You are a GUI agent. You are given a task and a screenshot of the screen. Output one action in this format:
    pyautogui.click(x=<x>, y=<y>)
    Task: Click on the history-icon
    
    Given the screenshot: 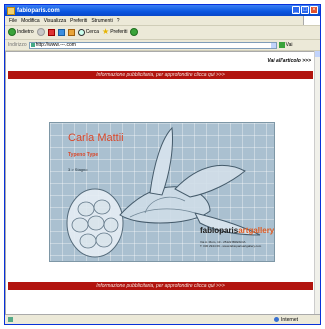 What is the action you would take?
    pyautogui.click(x=134, y=32)
    